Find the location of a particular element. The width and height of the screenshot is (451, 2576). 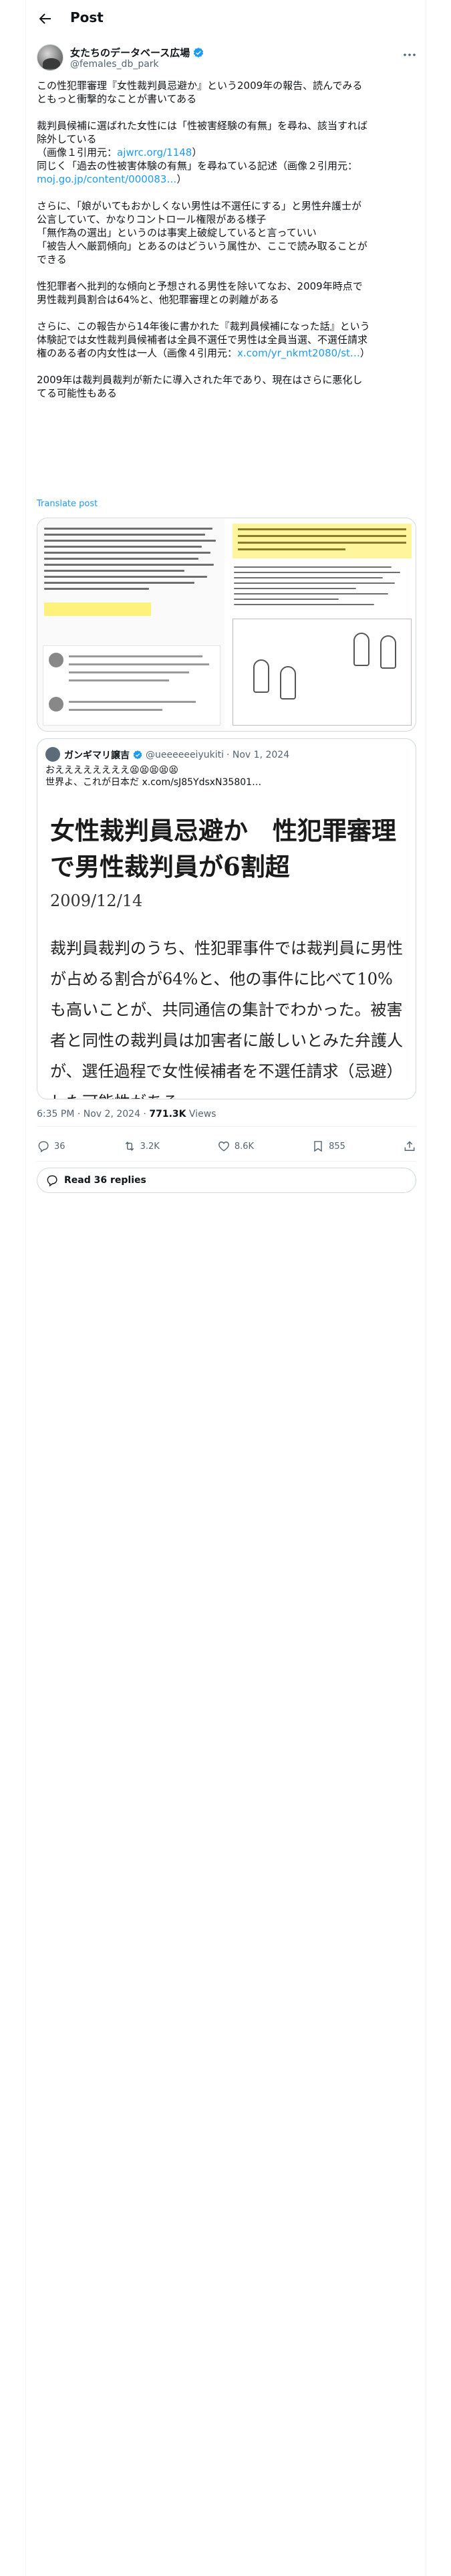

author-handle: @females_db_park is located at coordinates (114, 64).